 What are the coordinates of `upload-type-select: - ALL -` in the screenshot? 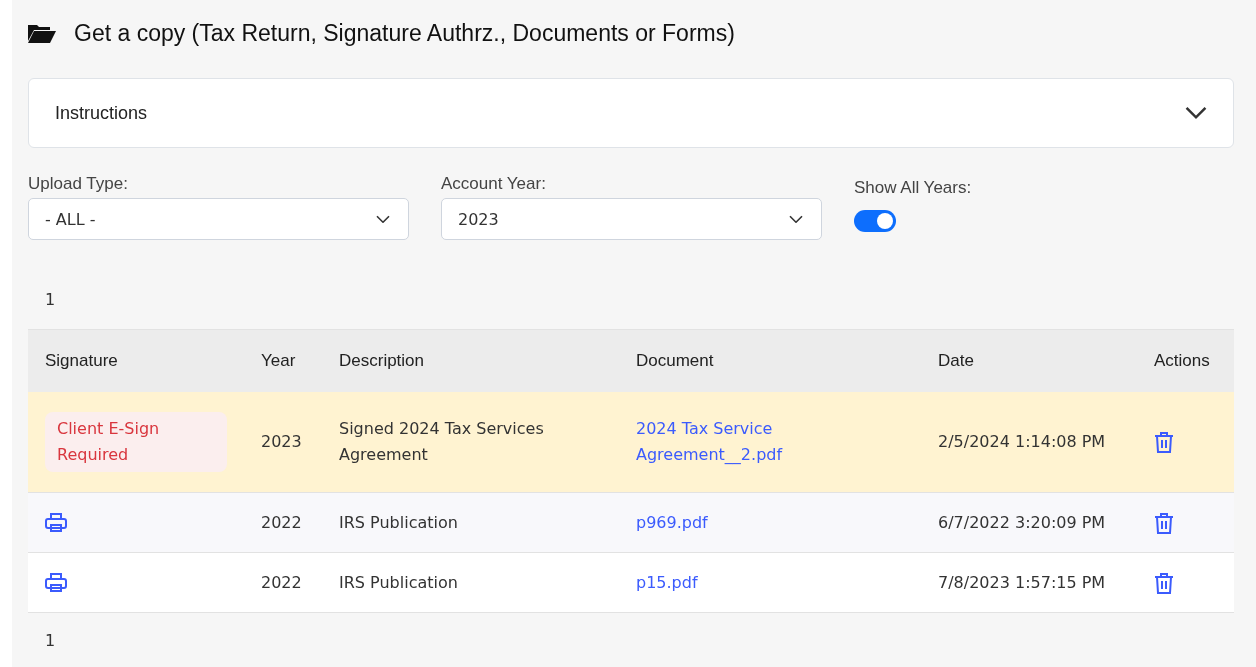 It's located at (218, 219).